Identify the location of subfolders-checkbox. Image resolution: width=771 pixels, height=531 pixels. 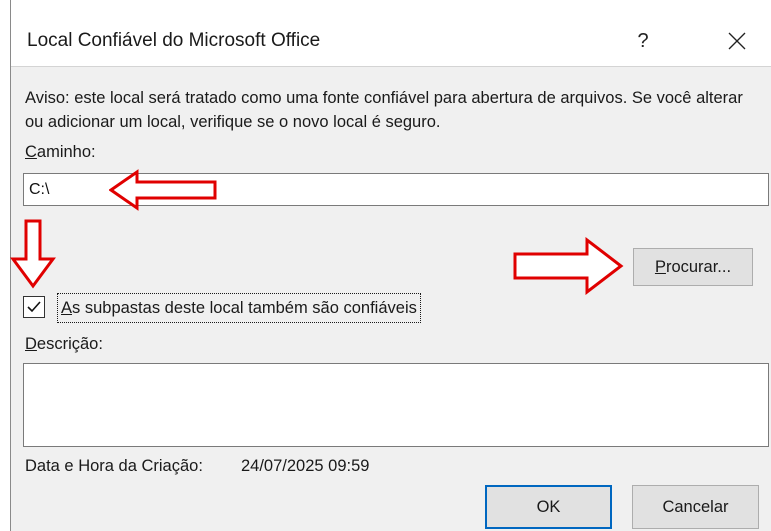
(34, 307).